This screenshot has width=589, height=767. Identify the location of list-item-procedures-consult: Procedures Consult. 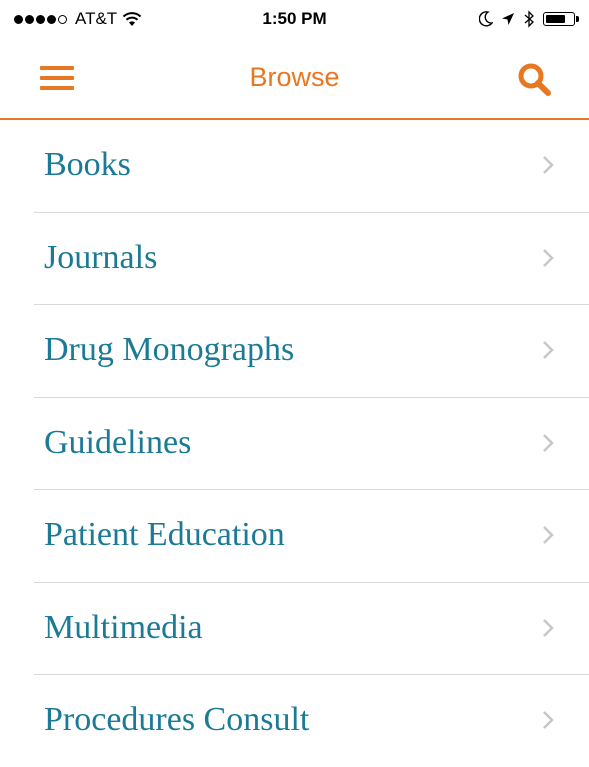
(294, 721).